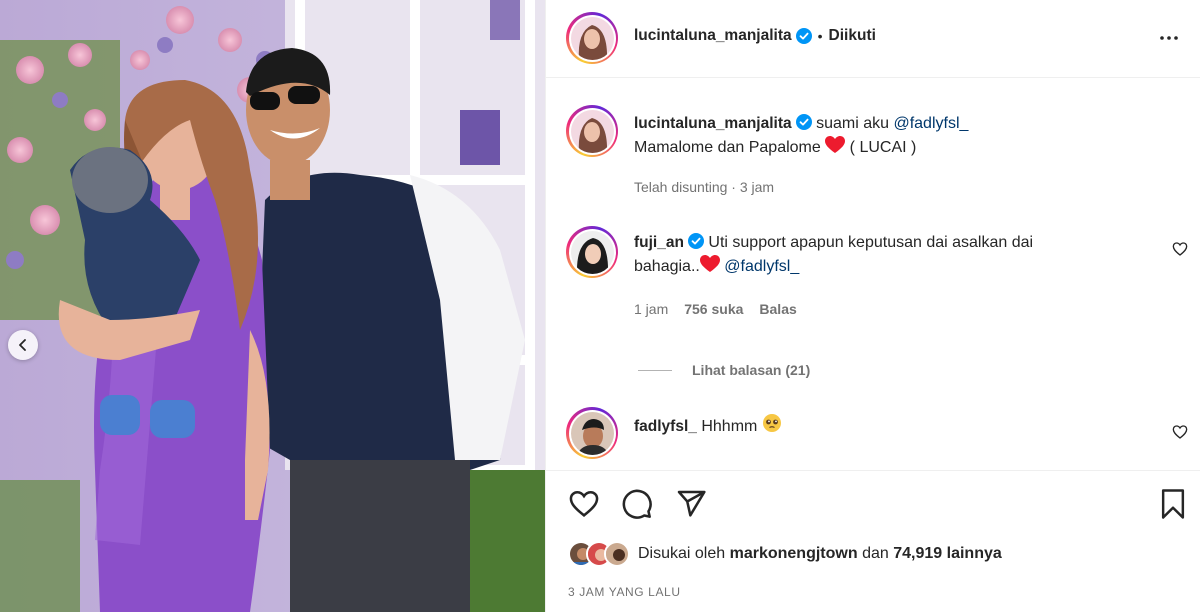  I want to click on chevron-left-icon, so click(22, 345).